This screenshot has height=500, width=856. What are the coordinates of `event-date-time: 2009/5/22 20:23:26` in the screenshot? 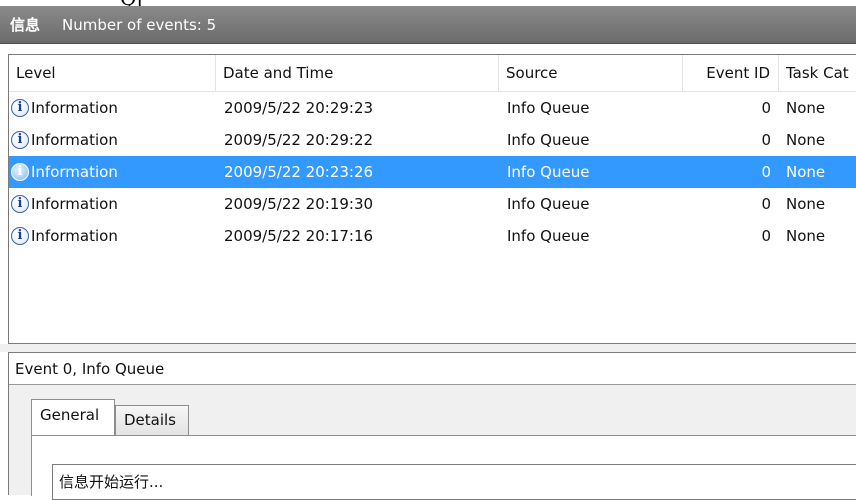 It's located at (299, 172).